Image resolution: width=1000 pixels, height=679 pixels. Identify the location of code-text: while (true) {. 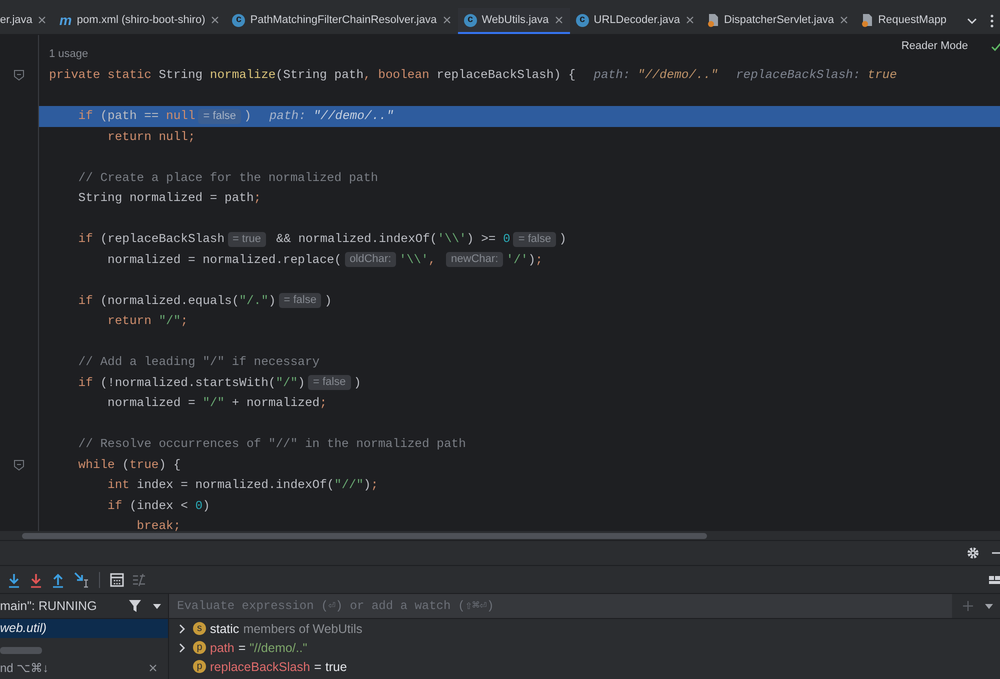
(129, 465).